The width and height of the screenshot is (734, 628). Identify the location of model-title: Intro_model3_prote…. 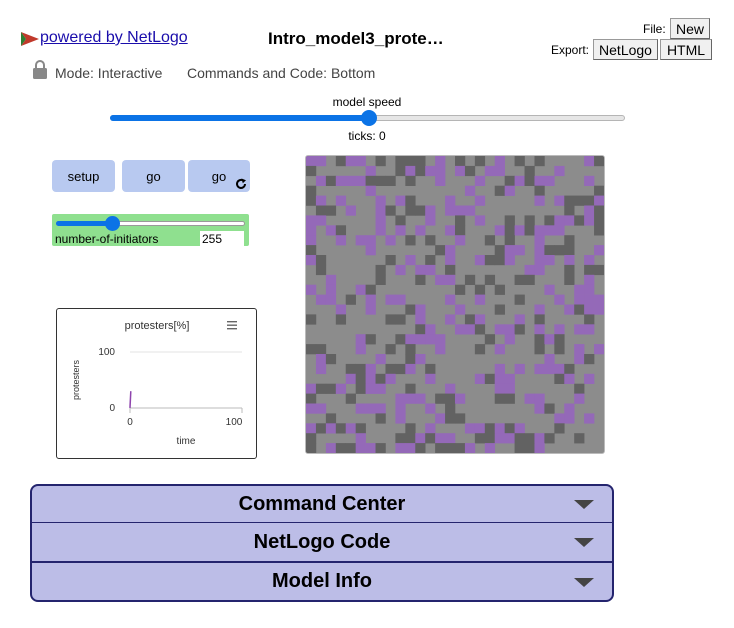
(356, 38).